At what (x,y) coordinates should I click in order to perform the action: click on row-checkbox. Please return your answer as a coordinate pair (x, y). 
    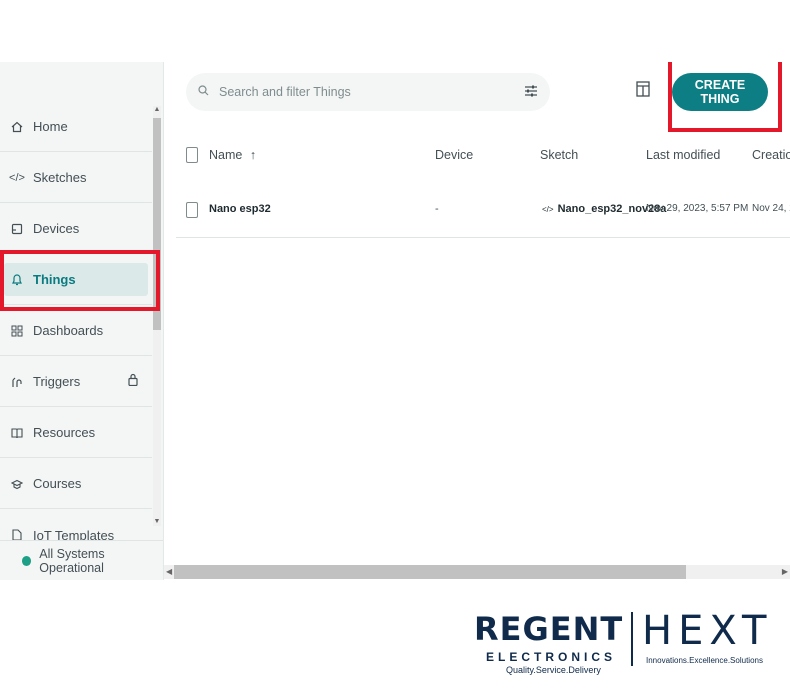
    Looking at the image, I should click on (192, 210).